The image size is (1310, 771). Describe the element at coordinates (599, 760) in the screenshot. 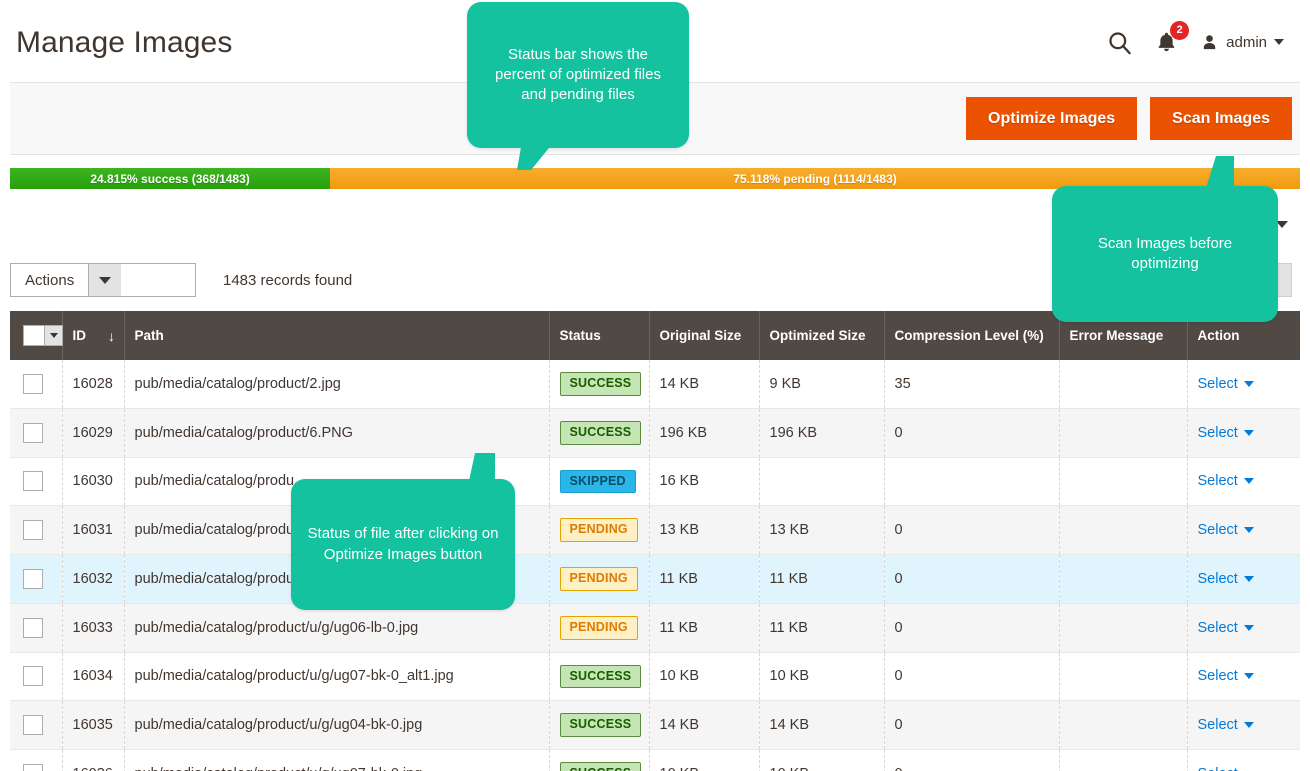

I see `cell-status: SUCCESS` at that location.